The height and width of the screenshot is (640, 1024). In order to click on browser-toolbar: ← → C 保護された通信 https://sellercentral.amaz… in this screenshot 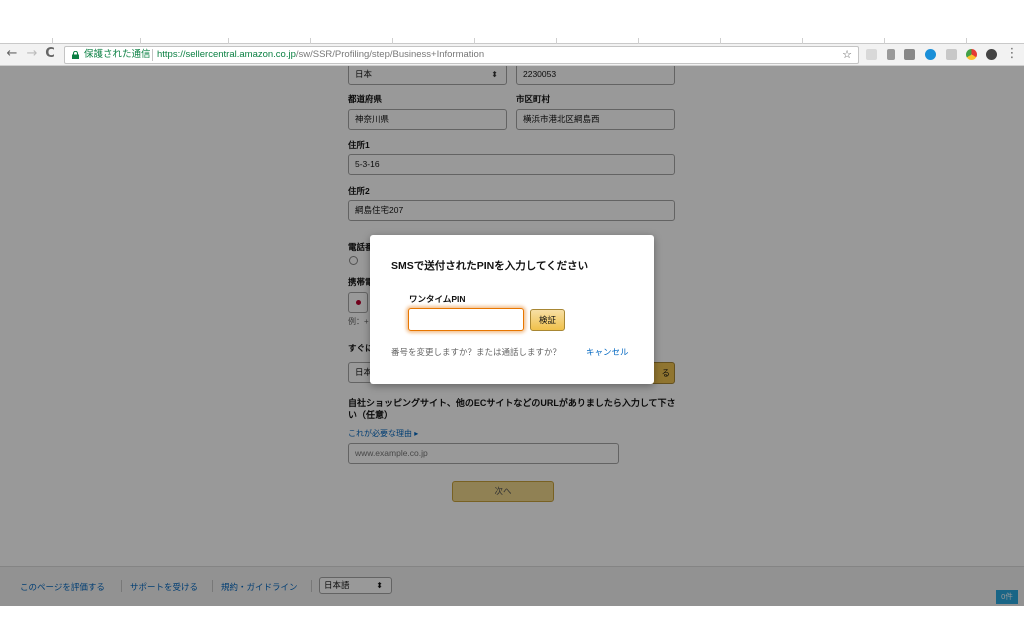, I will do `click(512, 55)`.